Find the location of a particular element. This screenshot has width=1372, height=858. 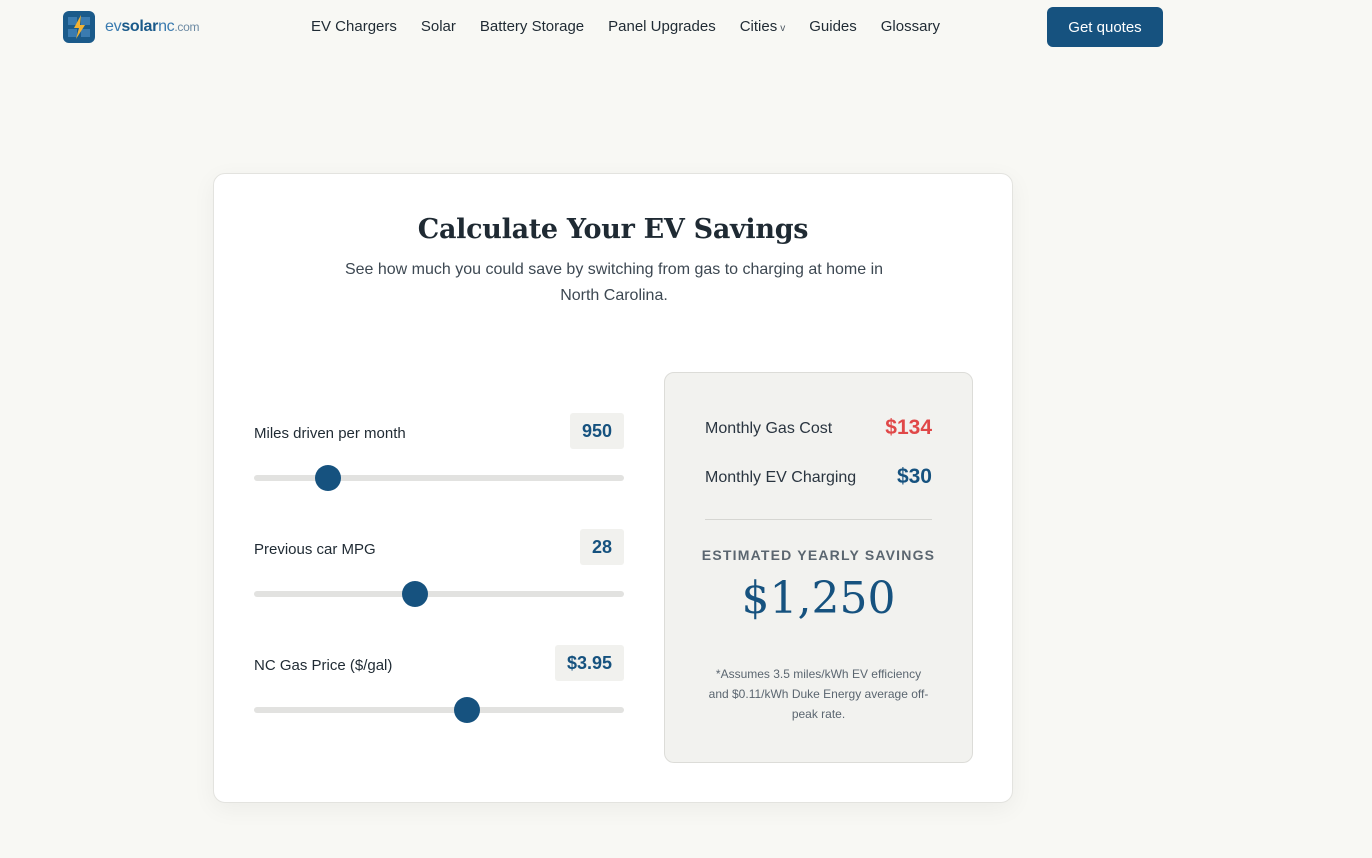

miles-slider-thumb is located at coordinates (328, 478).